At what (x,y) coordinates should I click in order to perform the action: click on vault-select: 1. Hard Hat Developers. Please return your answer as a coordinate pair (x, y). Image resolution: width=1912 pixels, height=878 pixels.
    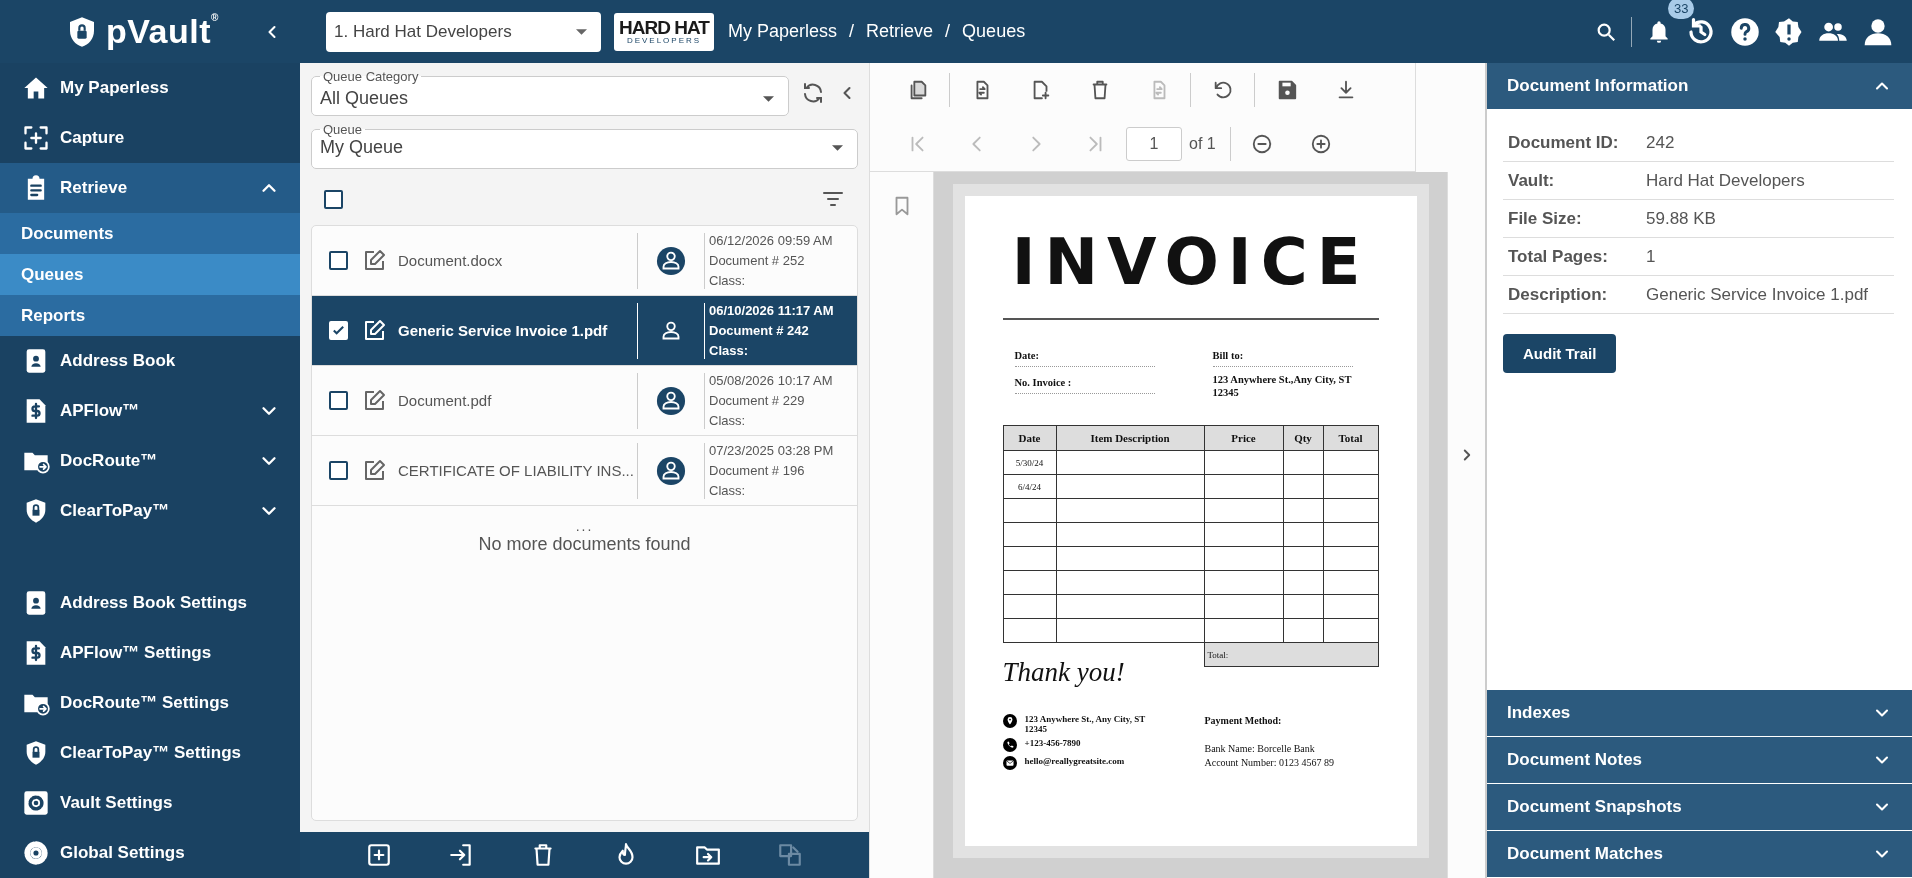
    Looking at the image, I should click on (463, 31).